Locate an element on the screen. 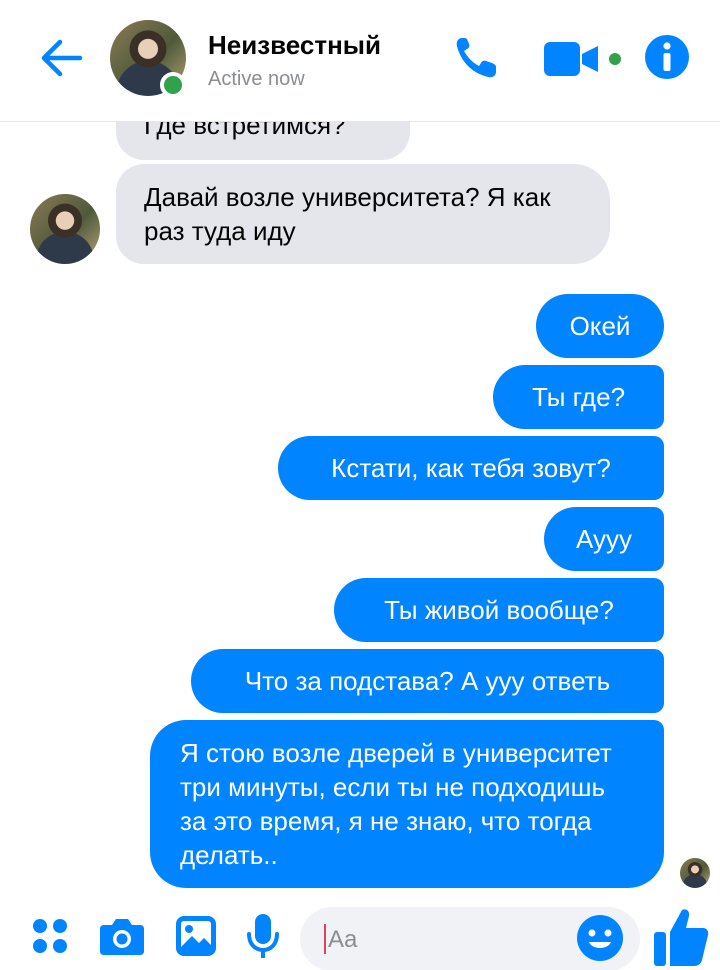 This screenshot has height=970, width=720. emoji-icon is located at coordinates (600, 938).